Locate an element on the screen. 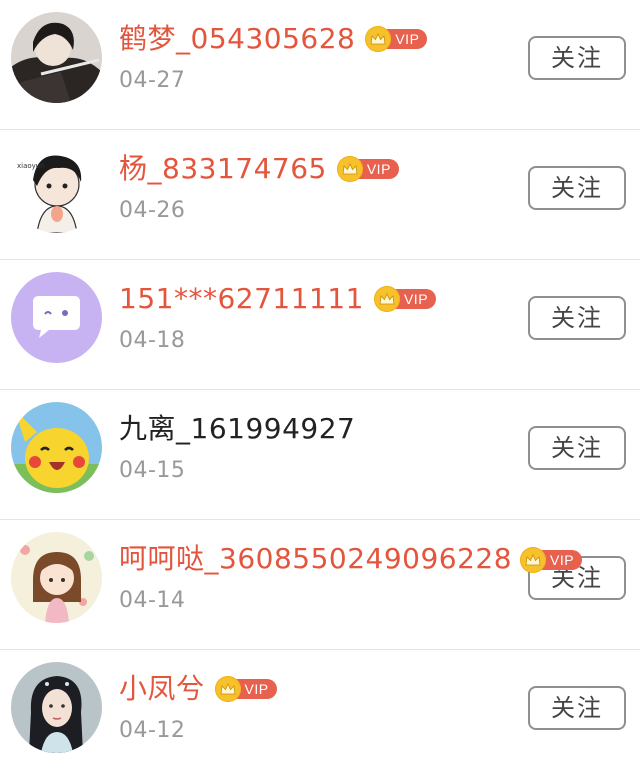 The image size is (640, 780). woman-portrait-avatar is located at coordinates (56, 707).